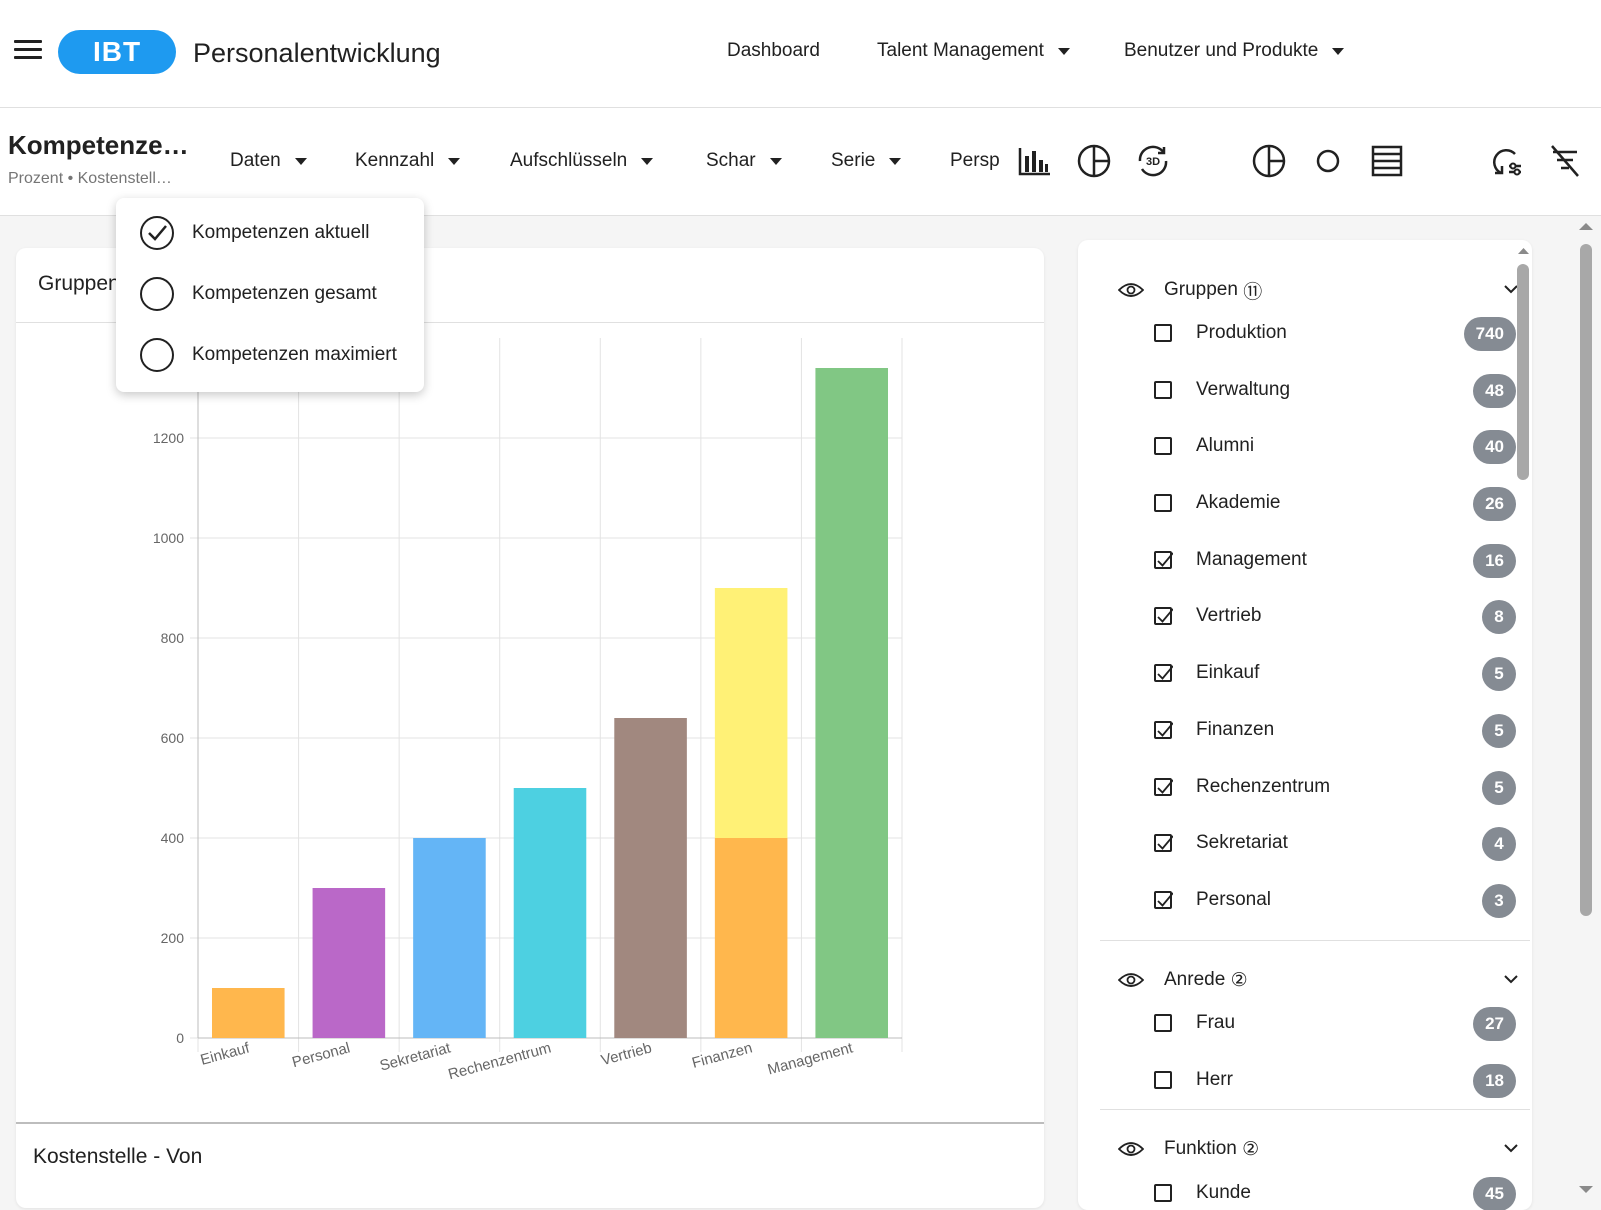  What do you see at coordinates (1153, 161) in the screenshot?
I see `rotate-3d-icon: 3D` at bounding box center [1153, 161].